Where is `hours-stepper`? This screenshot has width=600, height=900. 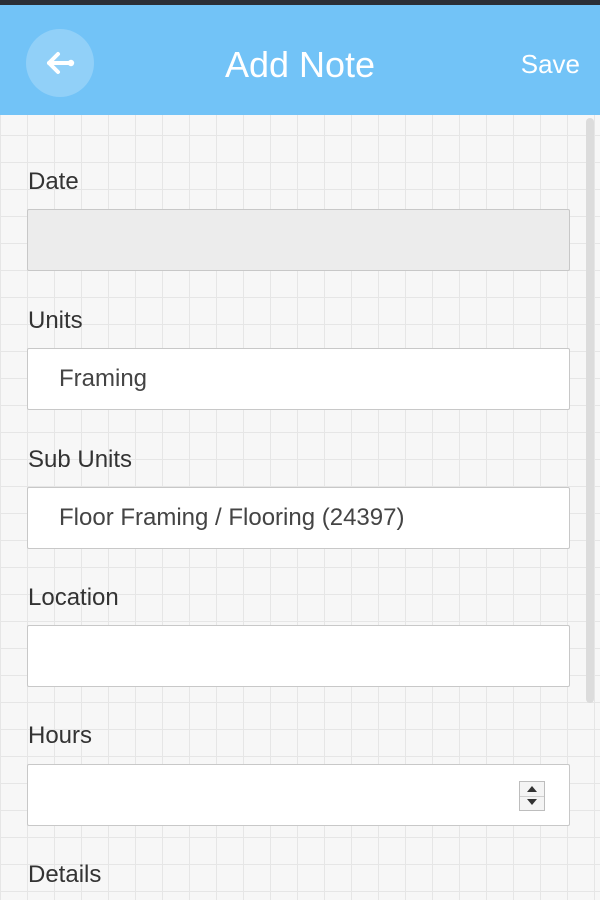 hours-stepper is located at coordinates (532, 796).